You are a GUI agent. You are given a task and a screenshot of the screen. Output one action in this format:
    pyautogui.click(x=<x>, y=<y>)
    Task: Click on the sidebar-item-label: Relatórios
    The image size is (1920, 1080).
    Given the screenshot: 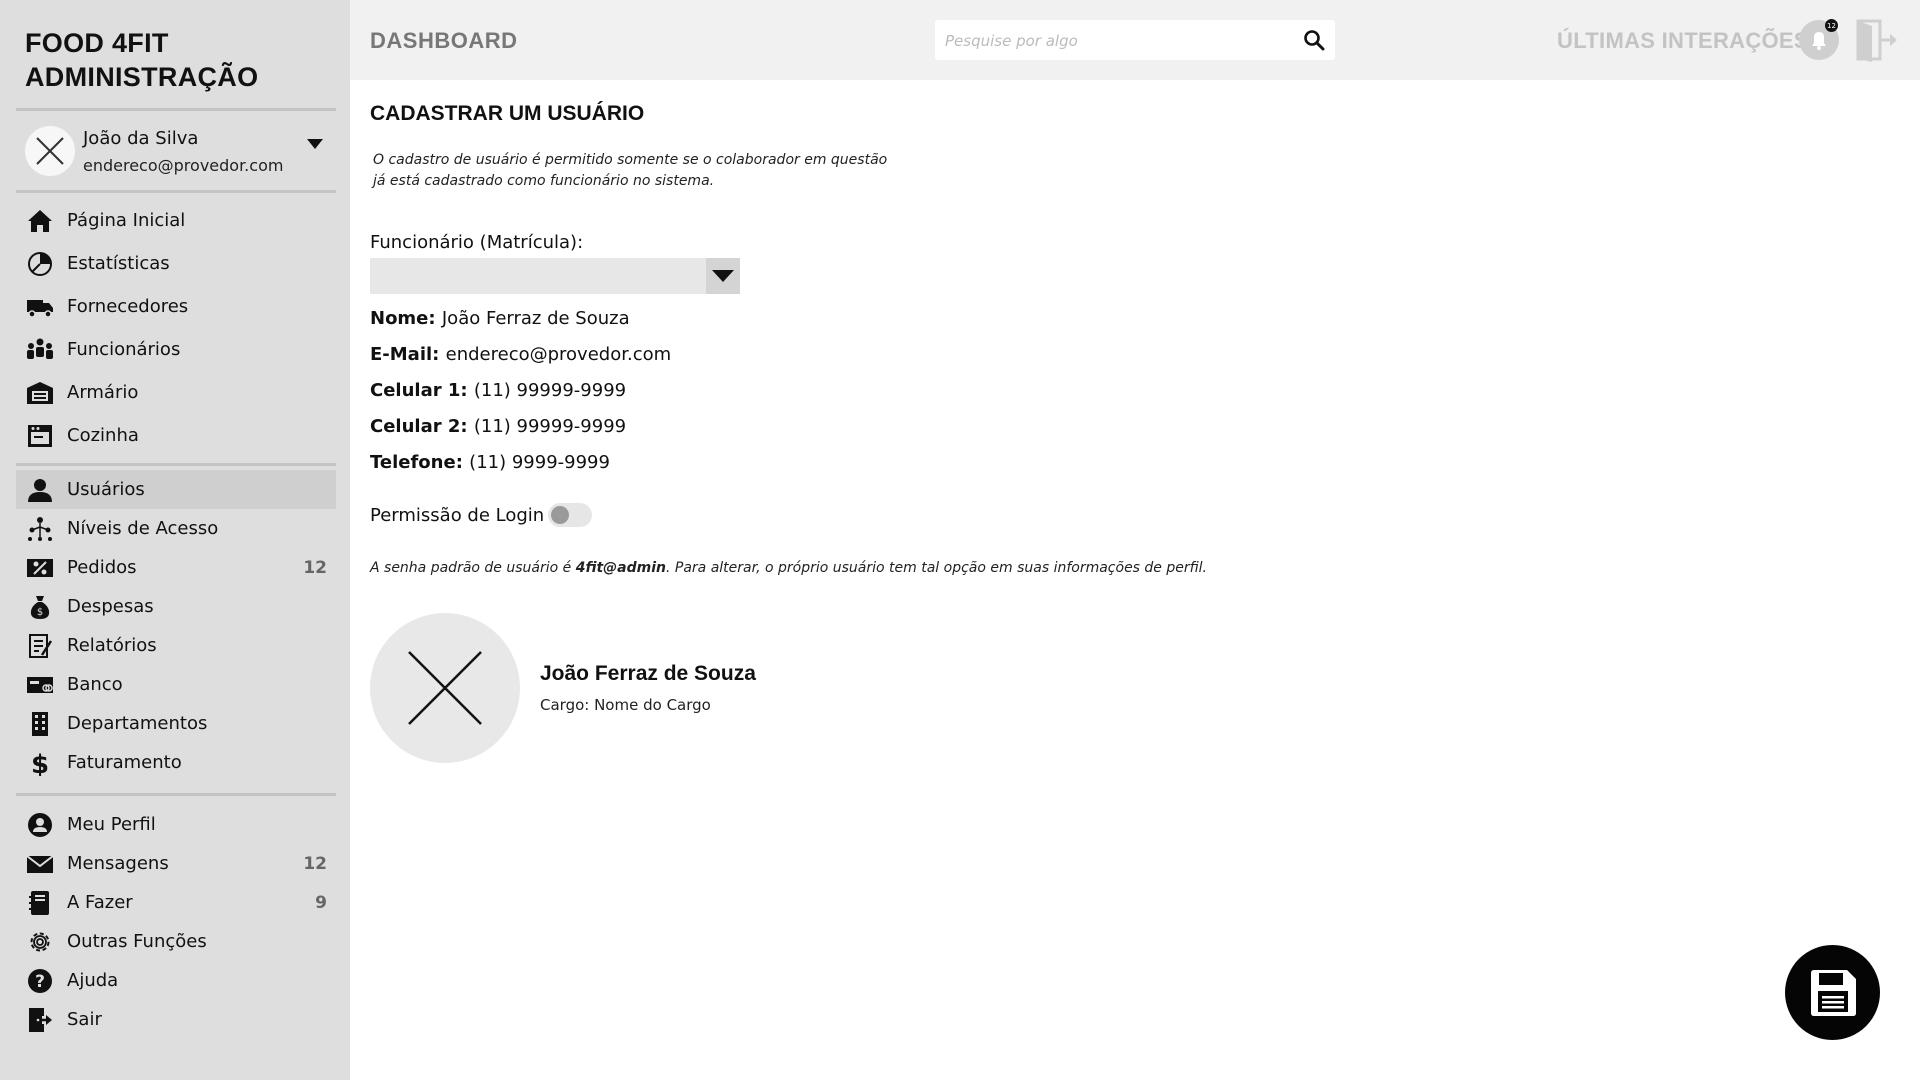 What is the action you would take?
    pyautogui.click(x=112, y=645)
    